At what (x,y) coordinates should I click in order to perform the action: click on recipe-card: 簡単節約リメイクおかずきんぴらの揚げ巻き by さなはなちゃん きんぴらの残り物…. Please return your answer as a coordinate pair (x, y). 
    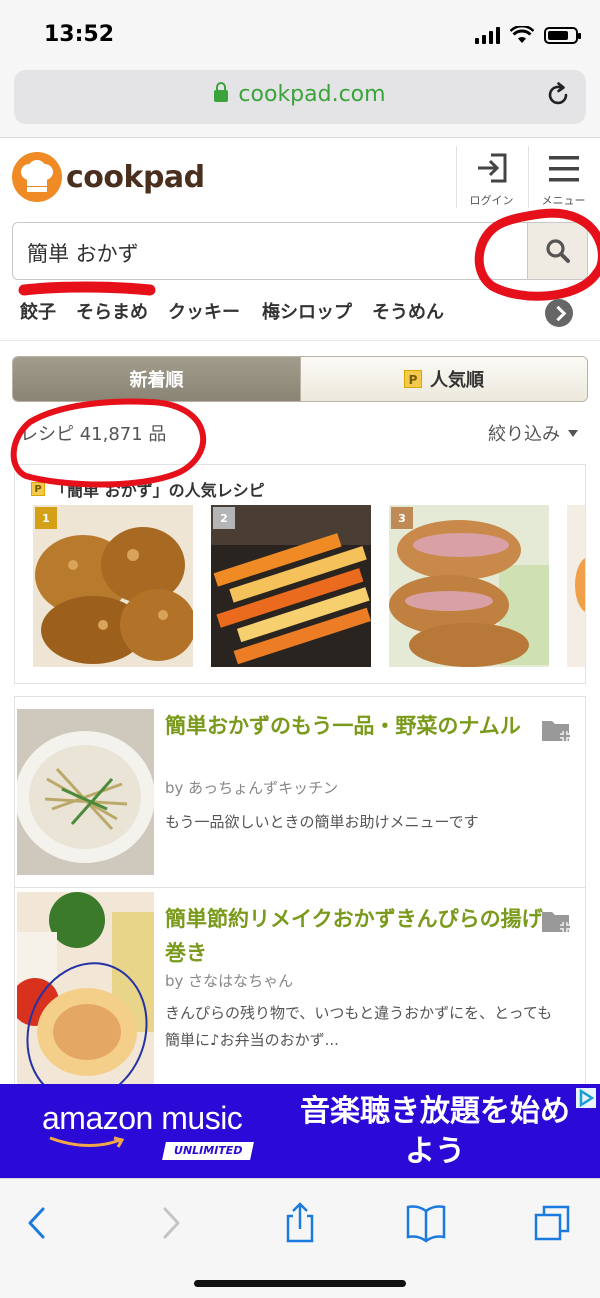
    Looking at the image, I should click on (300, 988).